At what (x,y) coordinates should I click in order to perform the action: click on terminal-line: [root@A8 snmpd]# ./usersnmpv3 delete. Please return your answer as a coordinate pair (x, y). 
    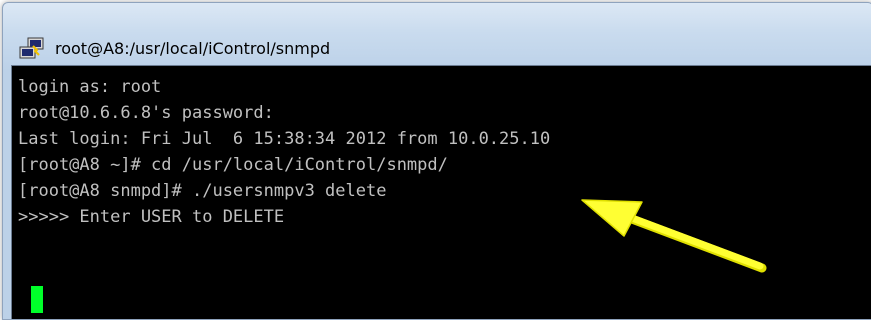
    Looking at the image, I should click on (202, 191).